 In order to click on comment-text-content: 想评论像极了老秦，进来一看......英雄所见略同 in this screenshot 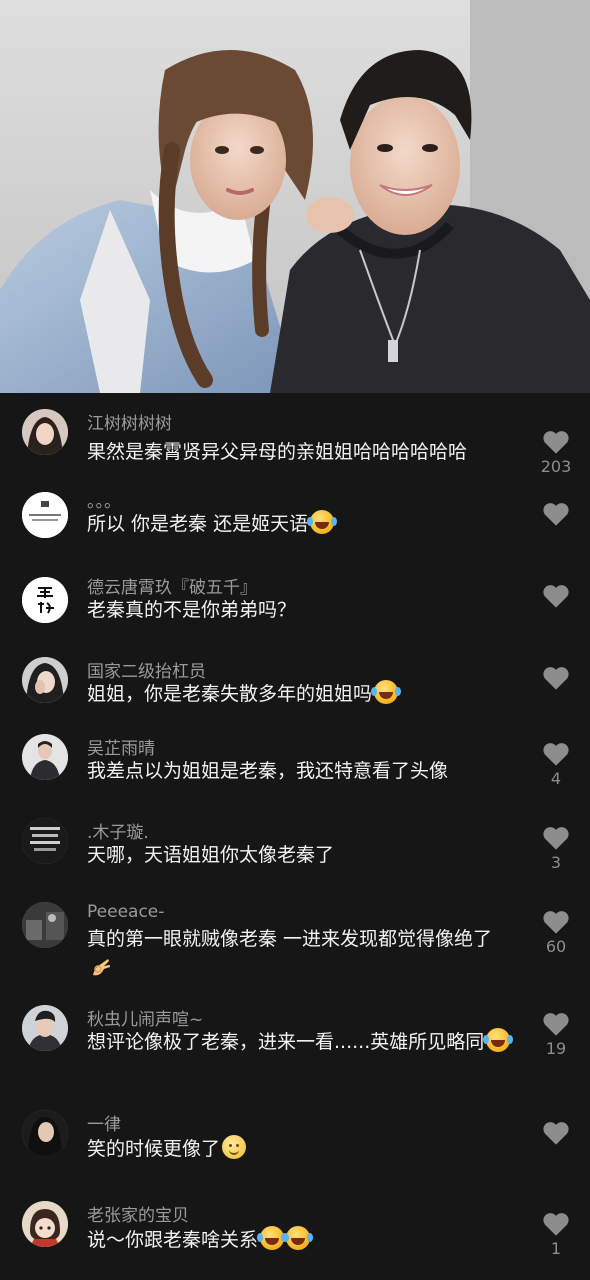, I will do `click(286, 1042)`.